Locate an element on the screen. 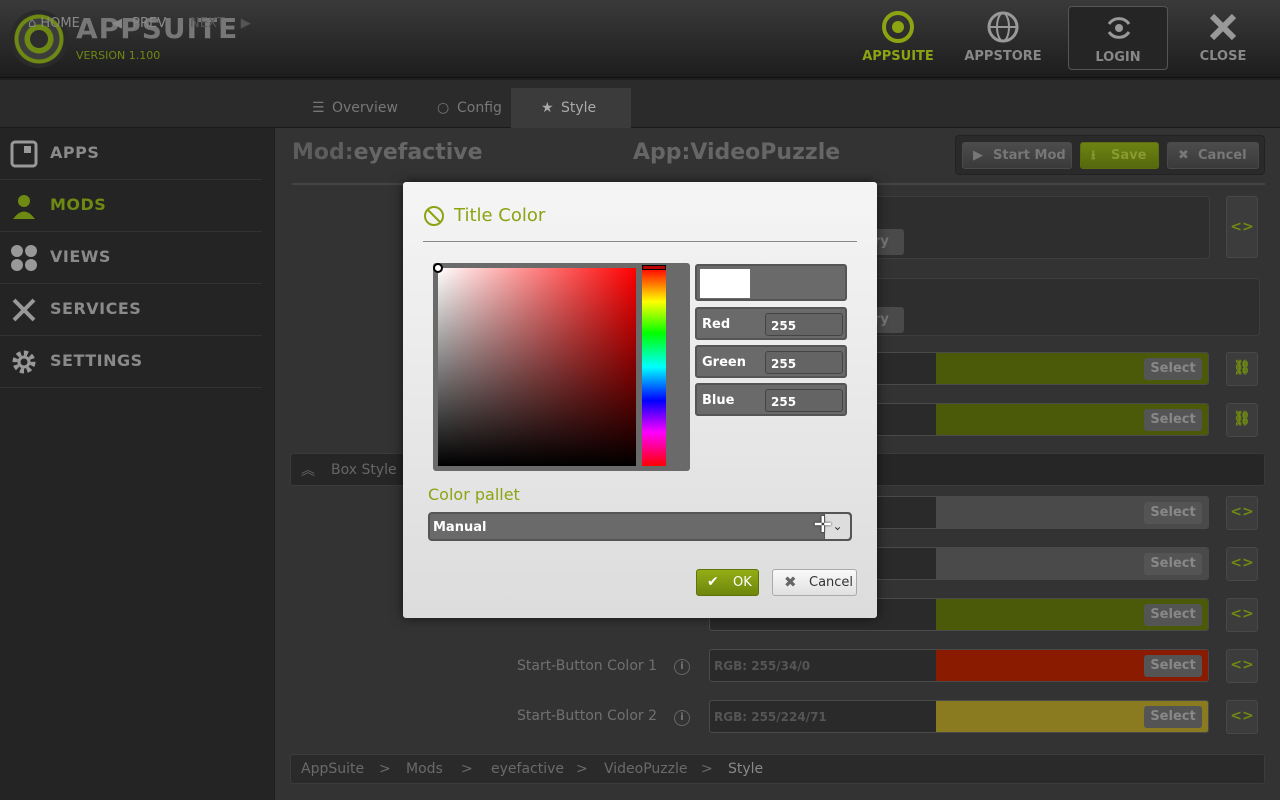 The height and width of the screenshot is (800, 1280). start-mod-button: ▶ Start Mod is located at coordinates (1017, 155).